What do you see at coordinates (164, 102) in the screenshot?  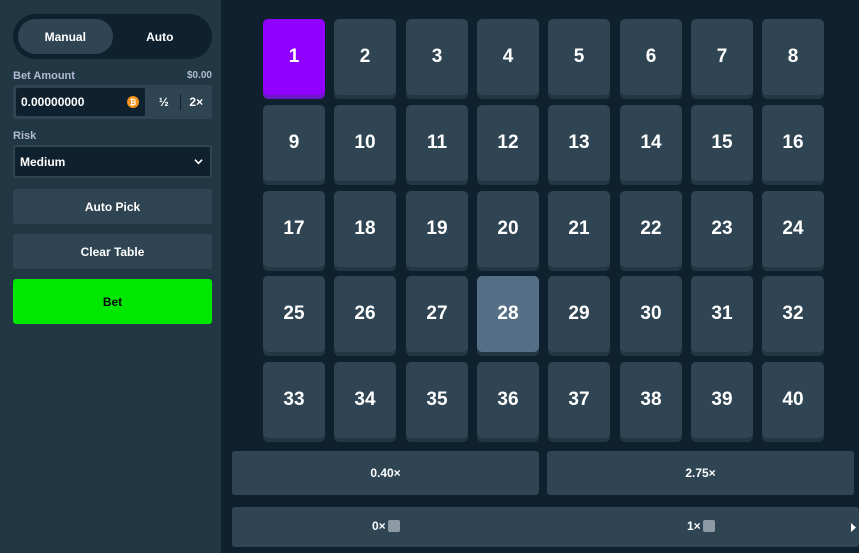 I see `half-bet-button: ½` at bounding box center [164, 102].